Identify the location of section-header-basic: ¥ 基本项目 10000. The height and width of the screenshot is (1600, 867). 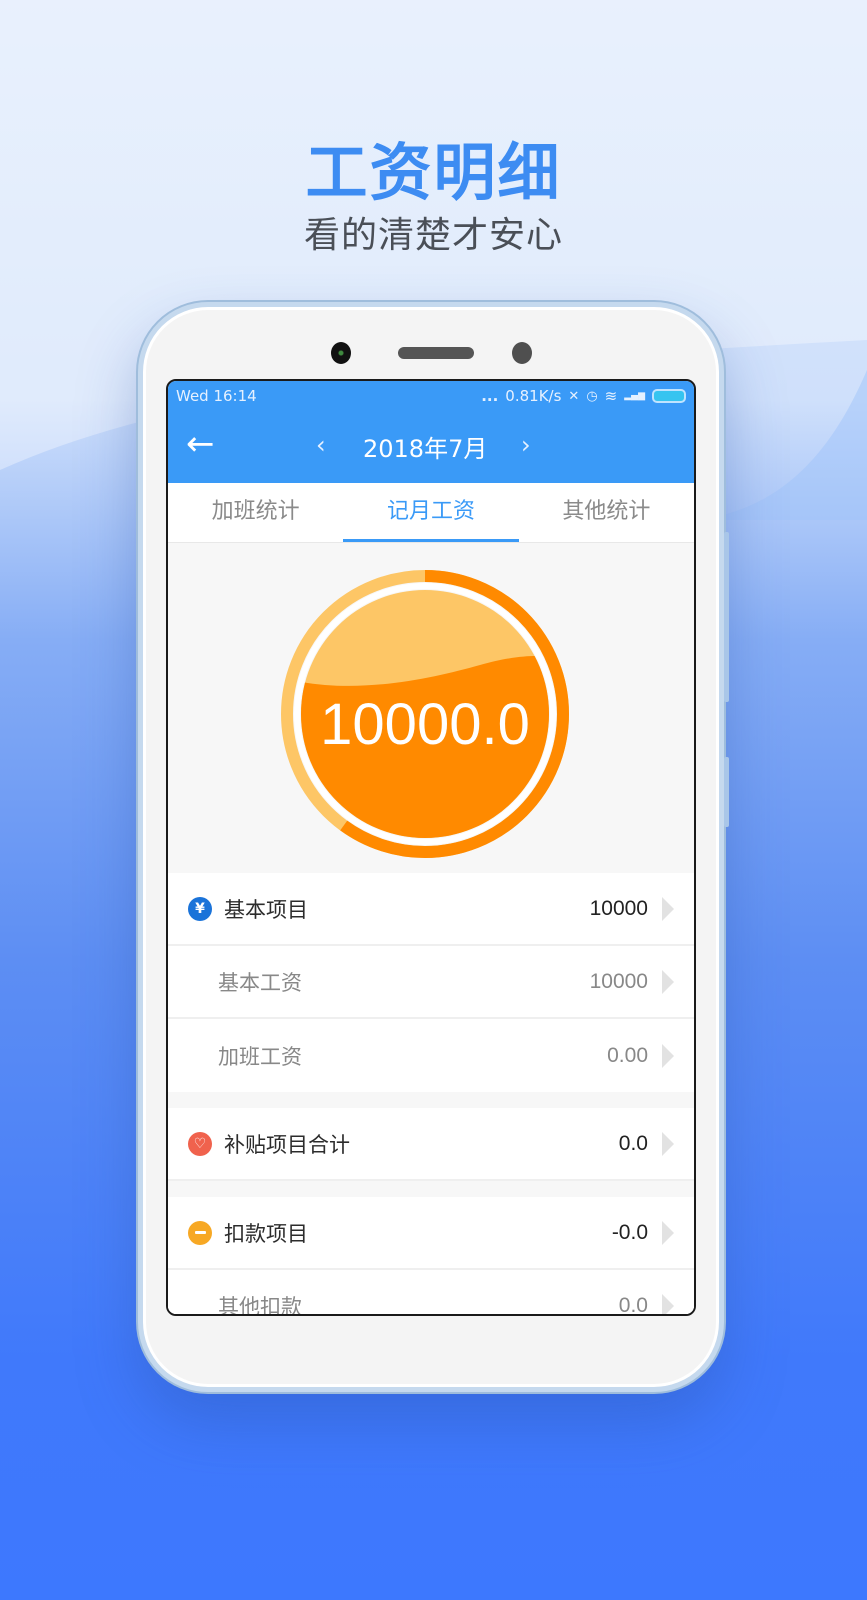
(431, 909).